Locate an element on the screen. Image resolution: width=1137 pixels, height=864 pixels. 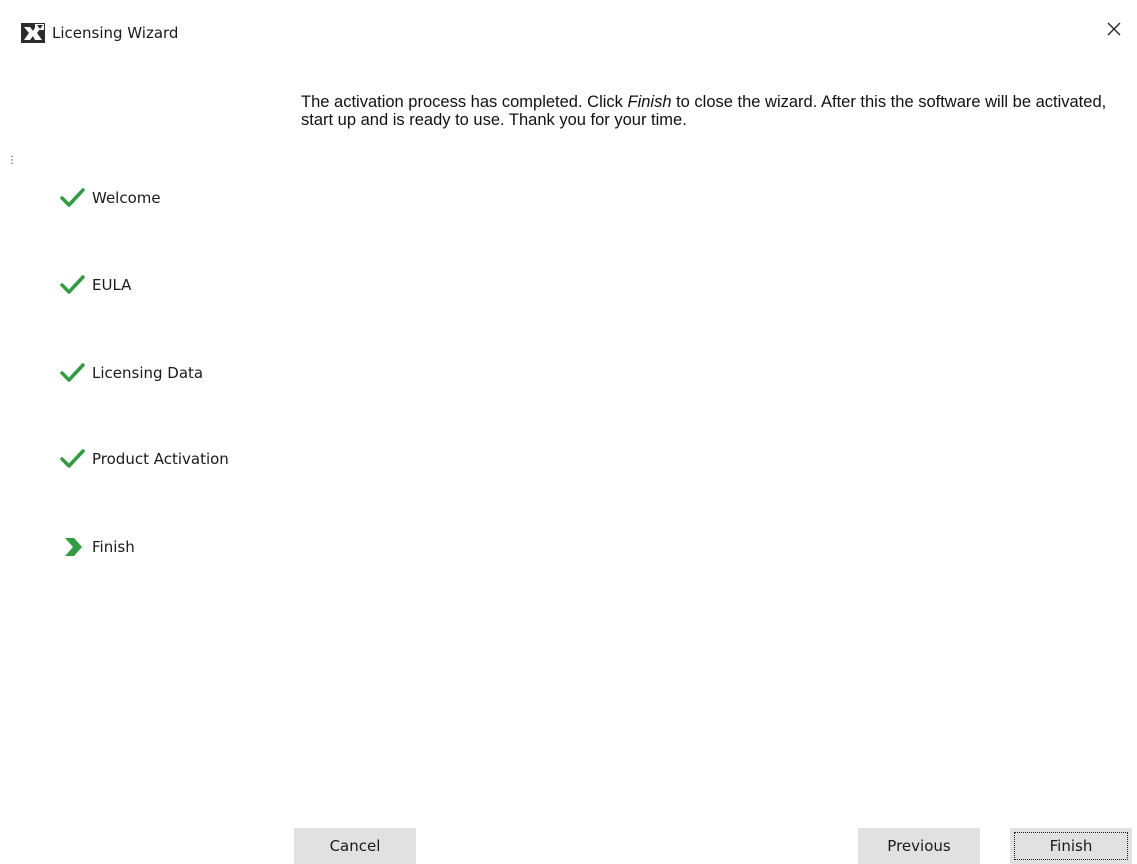
window-title: Licensing Wizard is located at coordinates (115, 33).